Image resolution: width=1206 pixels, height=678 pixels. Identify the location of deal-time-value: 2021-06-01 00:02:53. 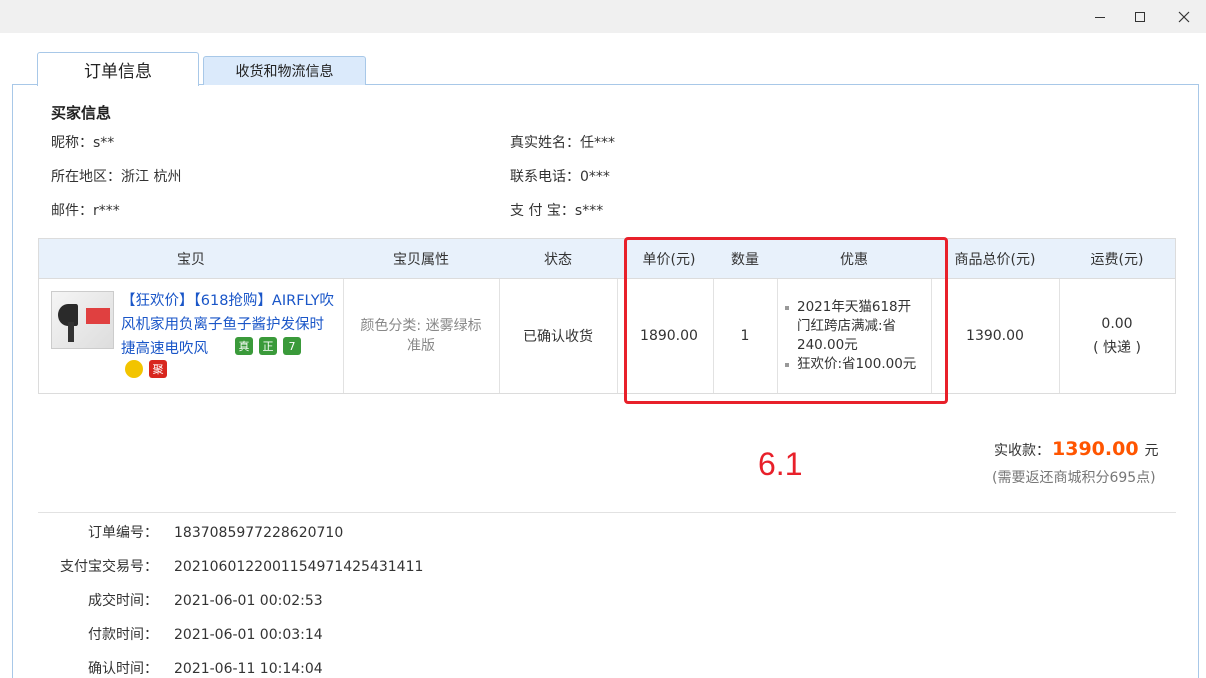
(248, 601).